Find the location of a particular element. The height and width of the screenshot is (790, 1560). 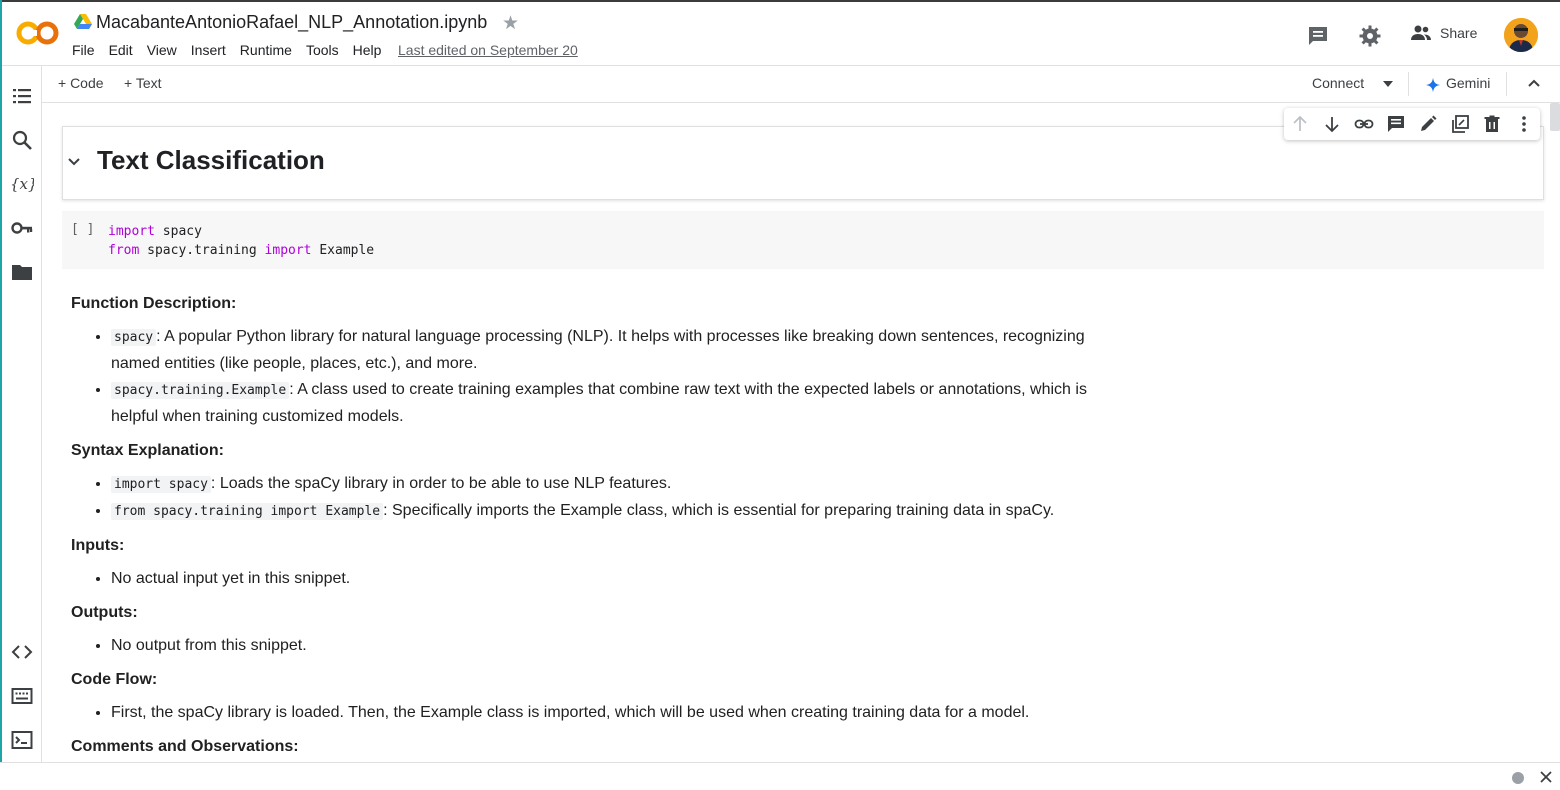

section-title: Inputs: is located at coordinates (98, 545).